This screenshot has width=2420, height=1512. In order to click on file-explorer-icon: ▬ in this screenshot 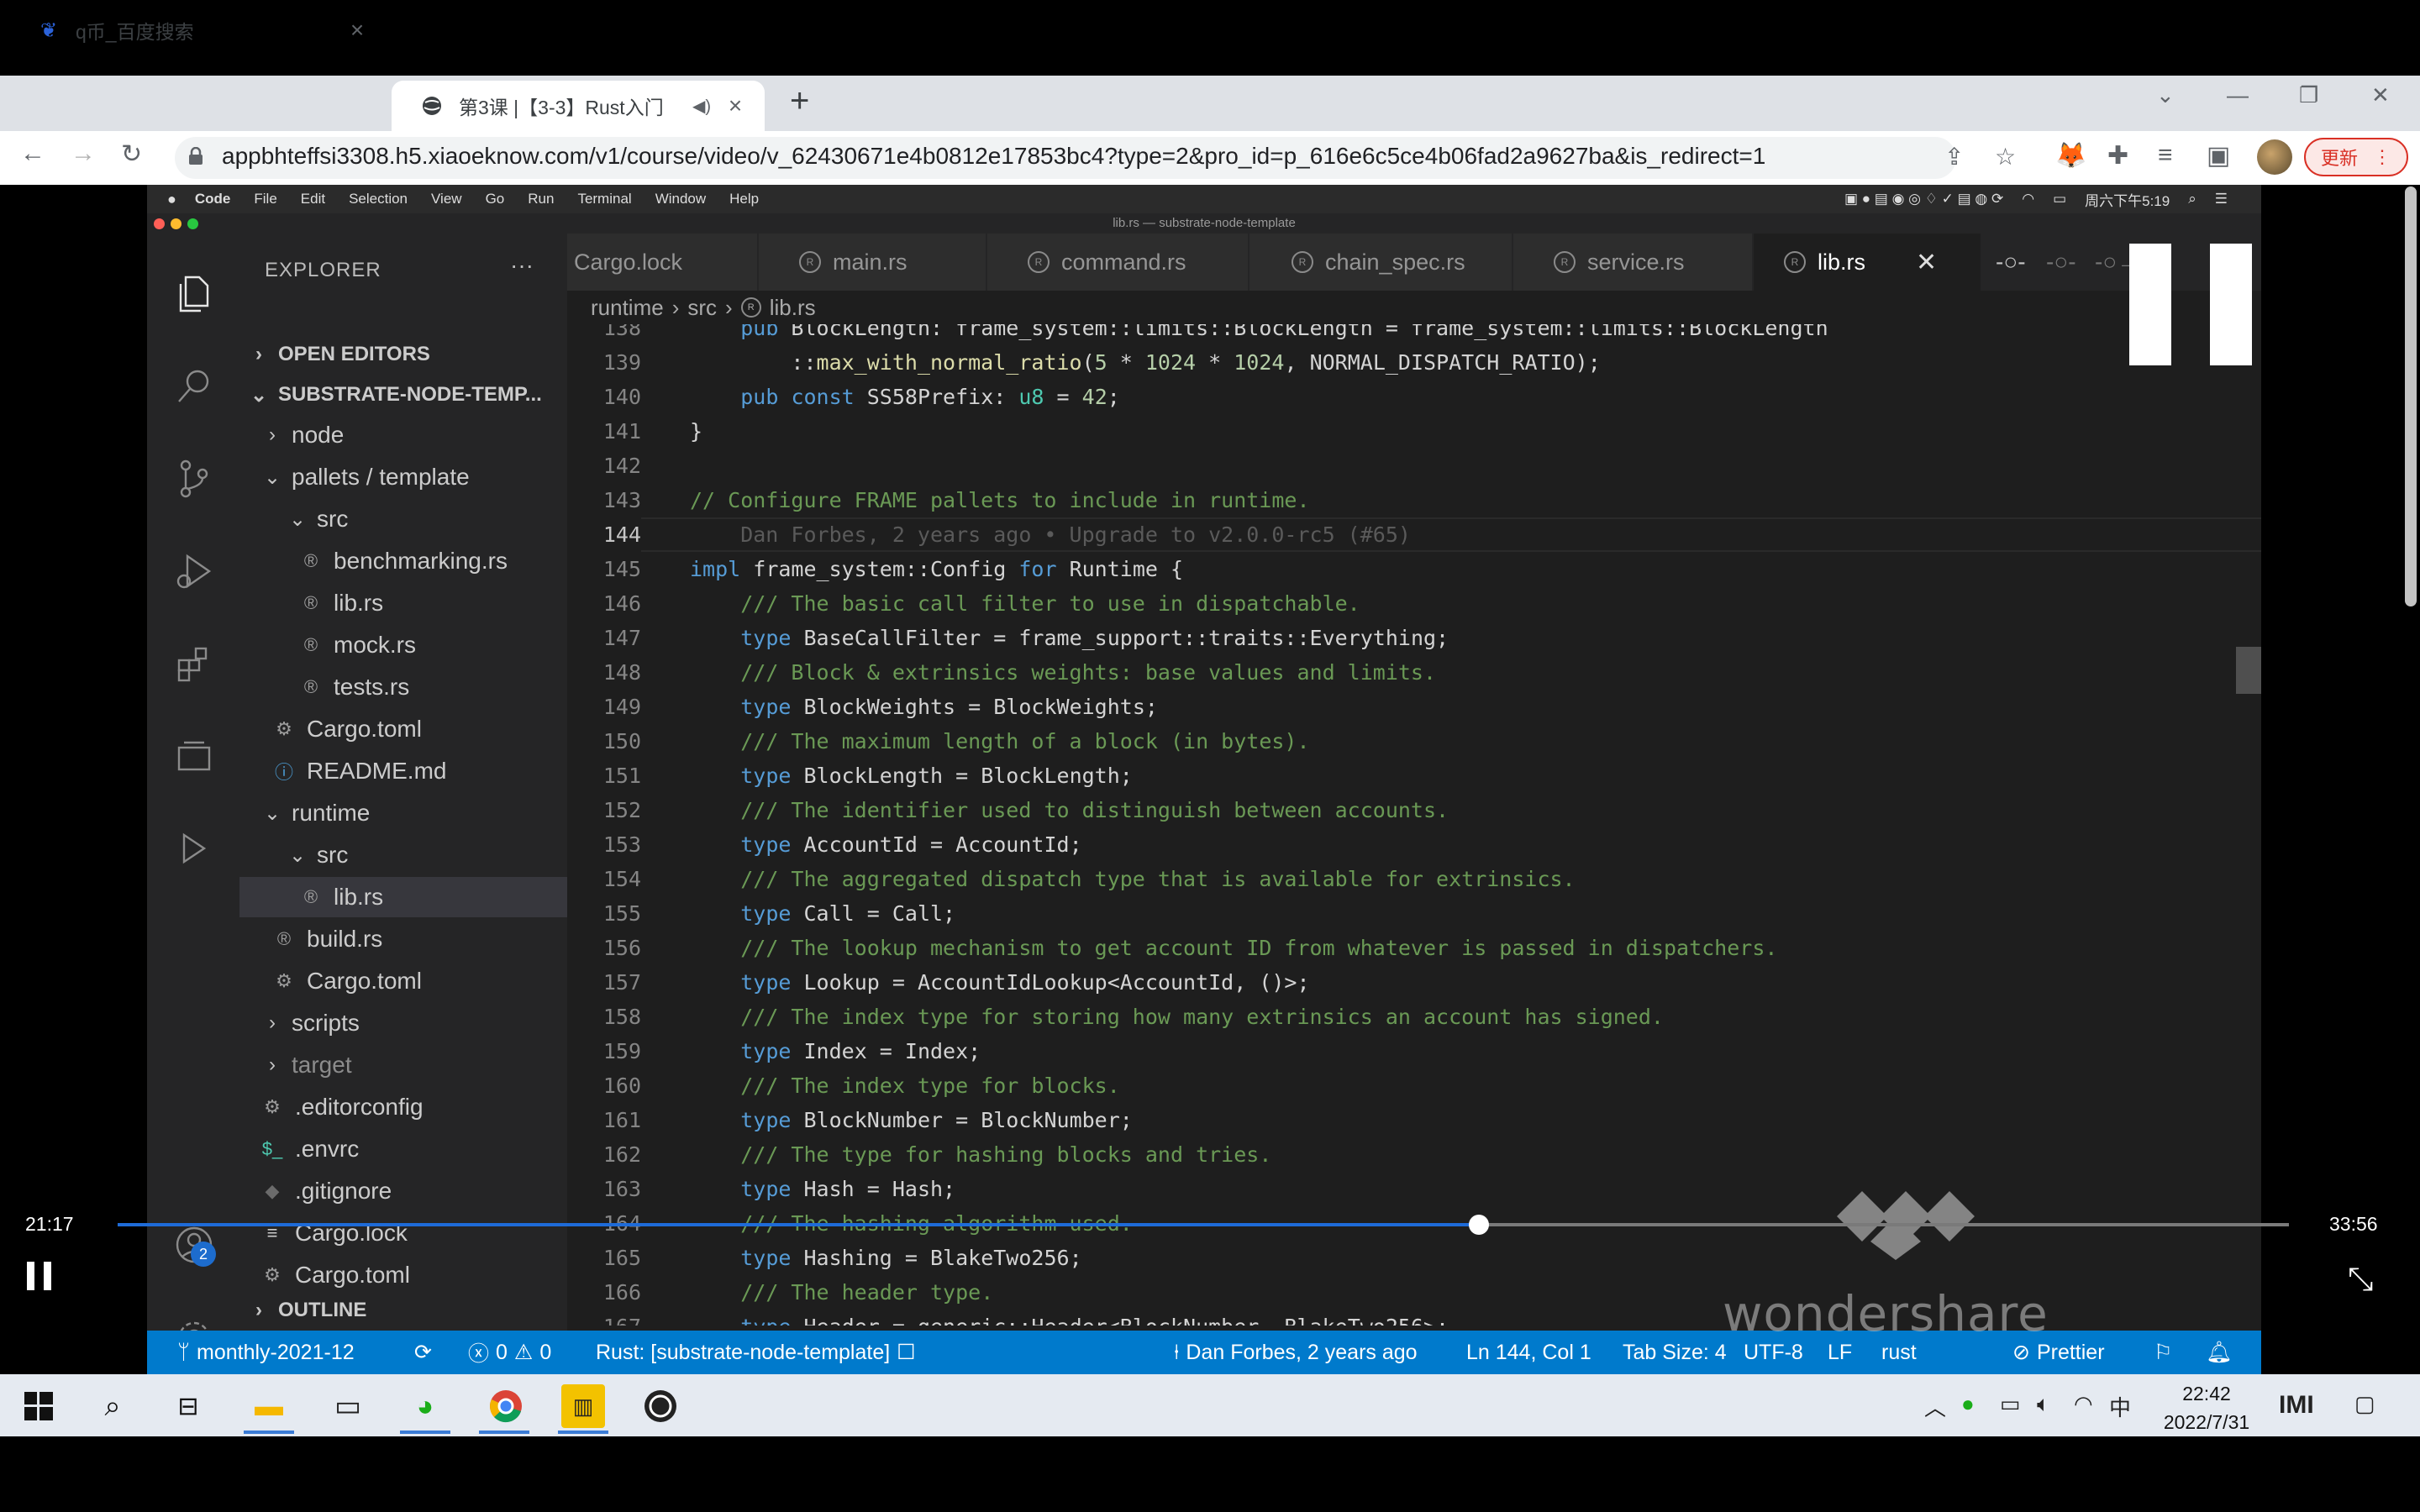, I will do `click(269, 1406)`.